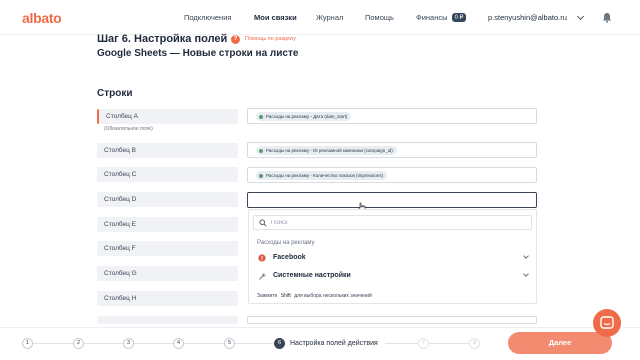  What do you see at coordinates (167, 273) in the screenshot?
I see `row-label-column-g: Столбец G` at bounding box center [167, 273].